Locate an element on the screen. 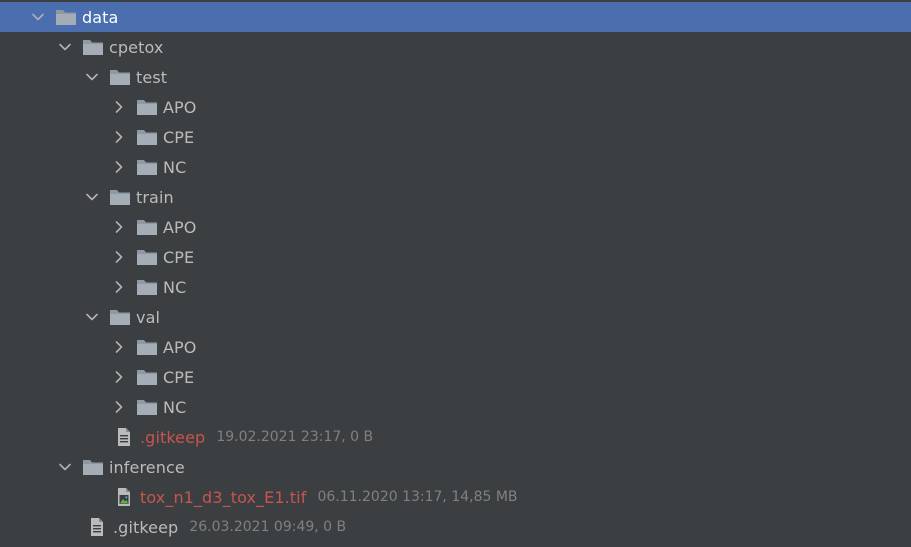 The height and width of the screenshot is (547, 911). tree-item-label: cpetox is located at coordinates (136, 47).